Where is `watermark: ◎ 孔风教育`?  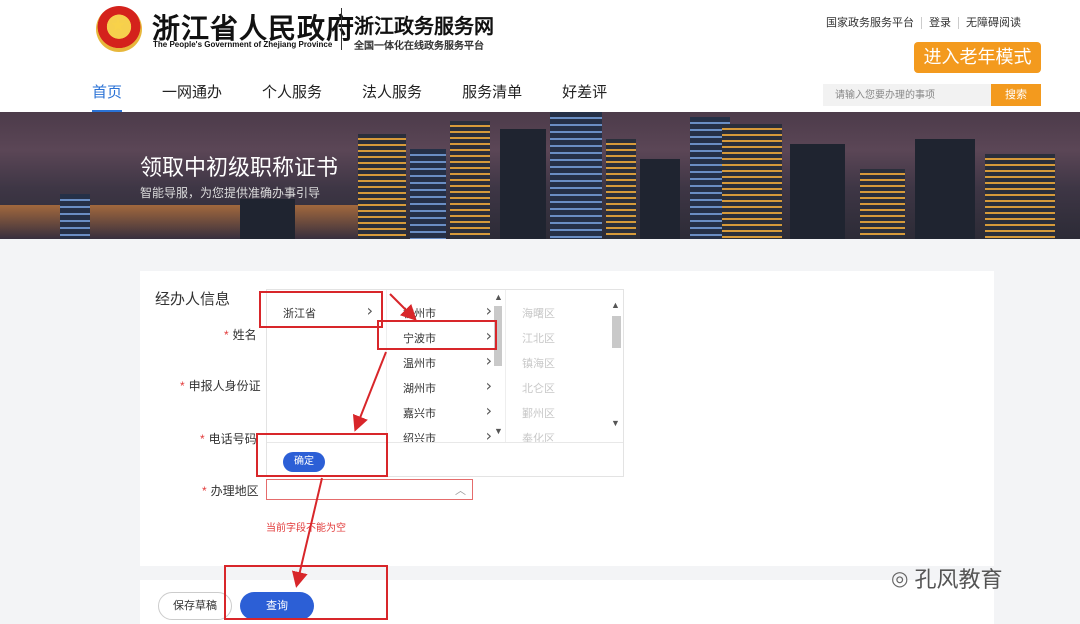
watermark: ◎ 孔风教育 is located at coordinates (946, 578).